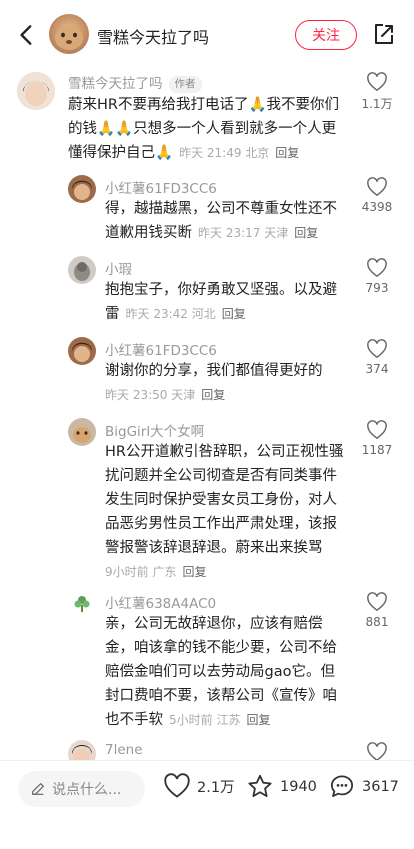 This screenshot has height=849, width=414. I want to click on like-count: 881, so click(377, 622).